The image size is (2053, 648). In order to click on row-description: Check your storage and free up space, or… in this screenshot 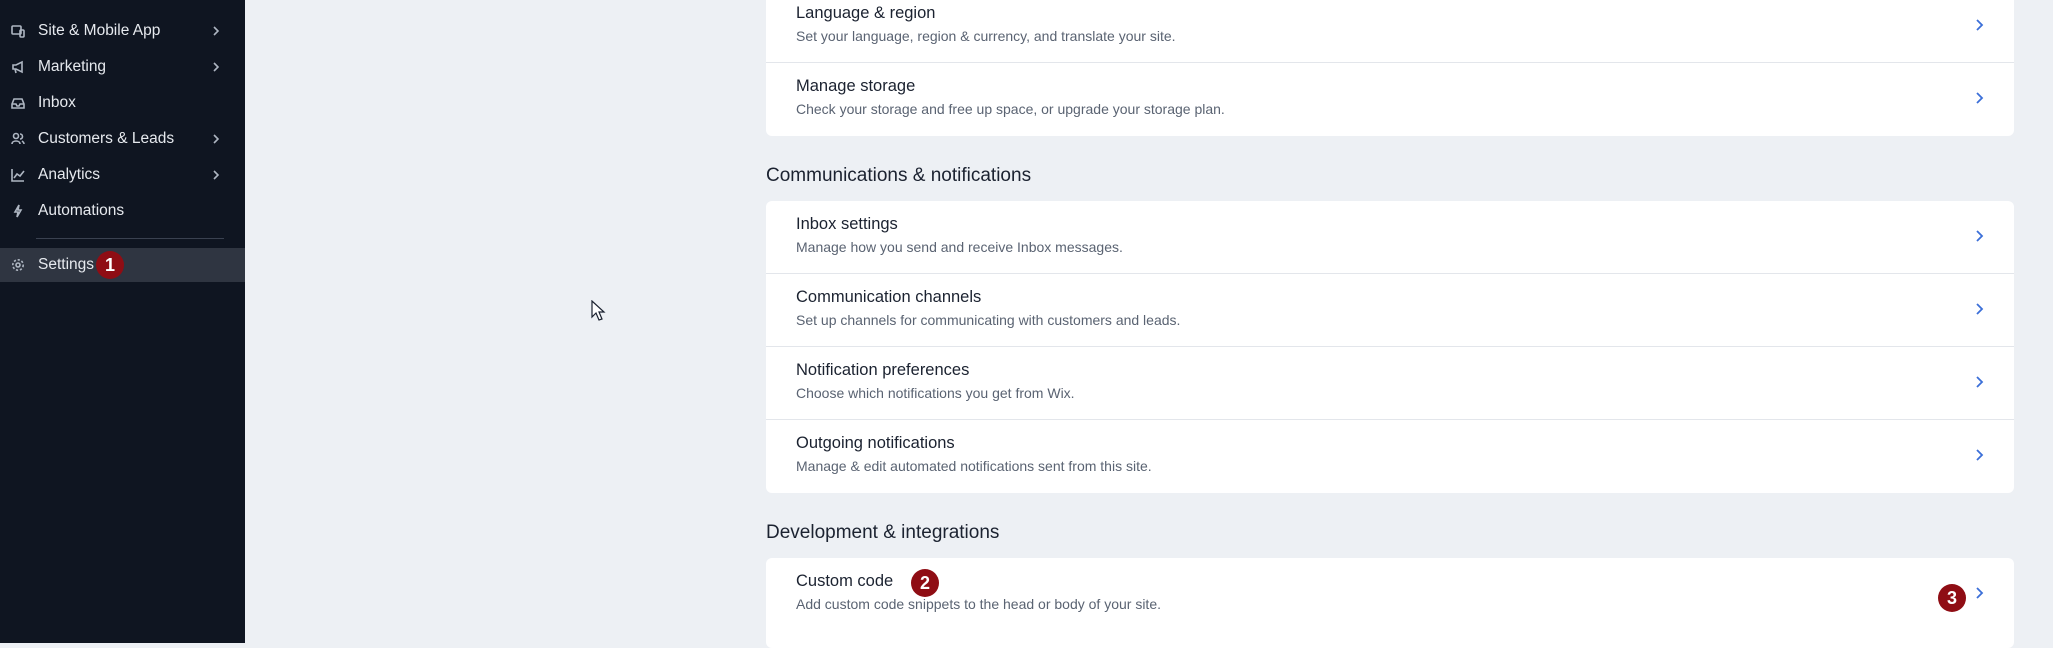, I will do `click(1010, 109)`.